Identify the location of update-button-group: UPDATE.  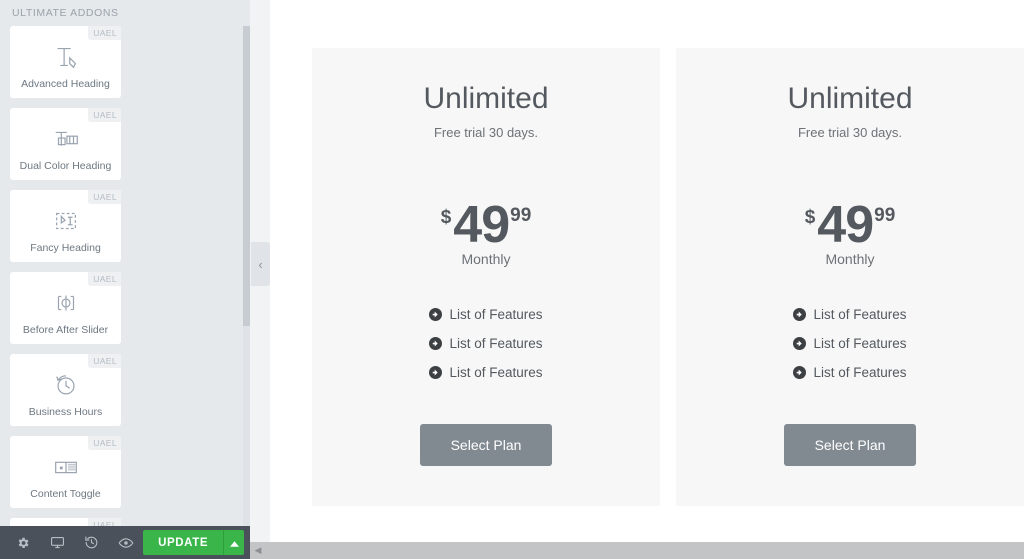
(193, 542).